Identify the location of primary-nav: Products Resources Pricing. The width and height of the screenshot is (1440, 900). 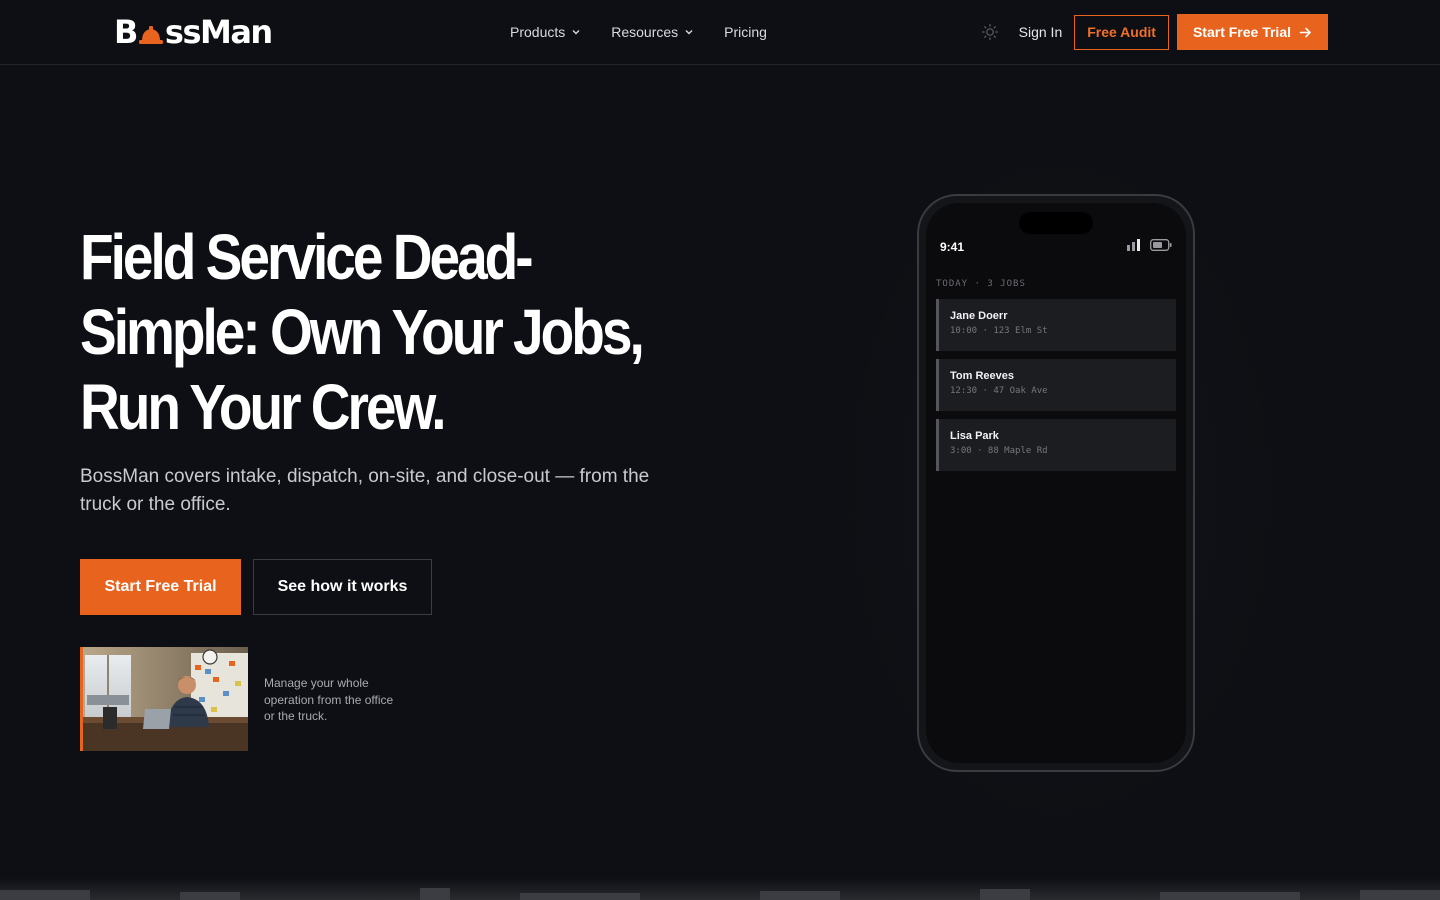
(638, 32).